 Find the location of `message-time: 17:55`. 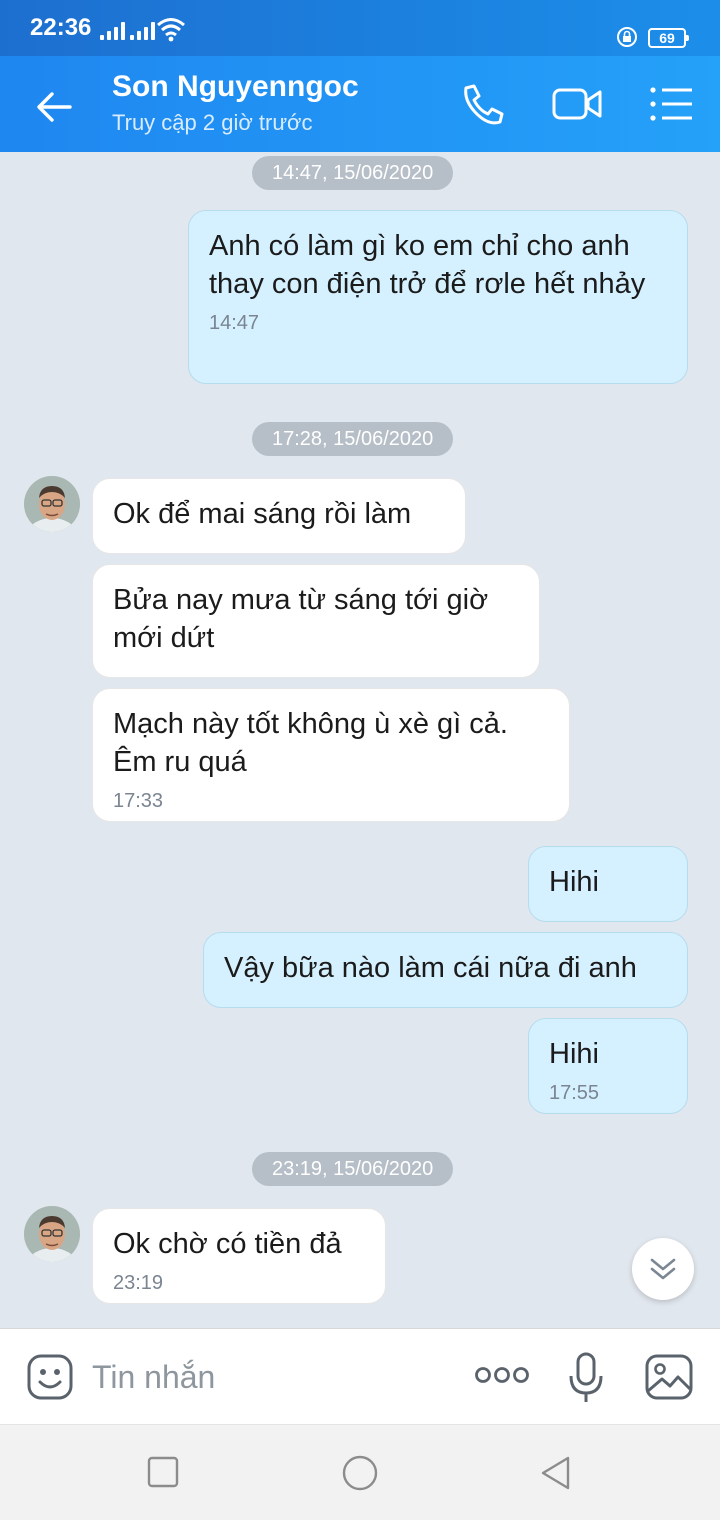

message-time: 17:55 is located at coordinates (574, 1093).